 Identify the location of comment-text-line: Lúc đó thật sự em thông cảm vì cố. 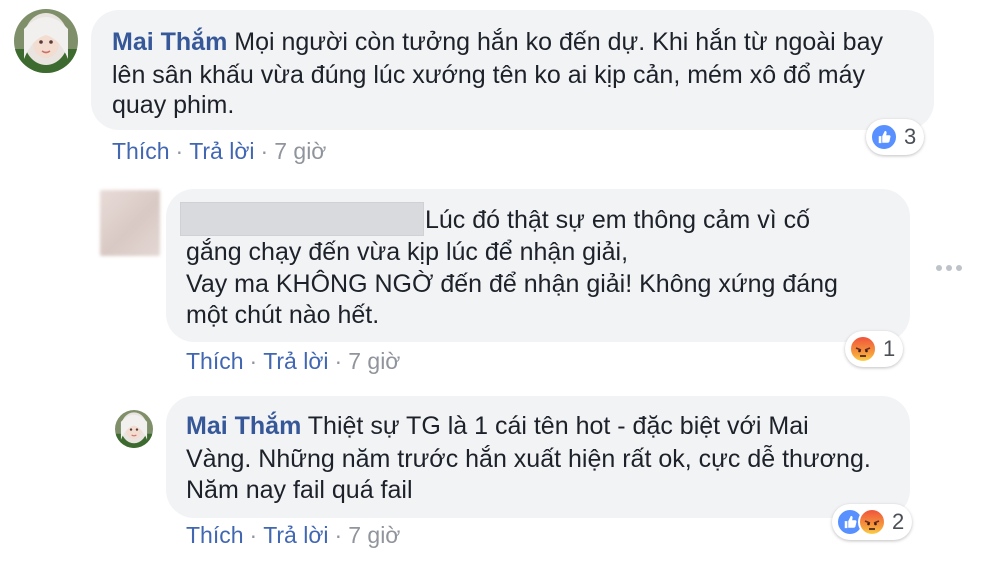
(617, 220).